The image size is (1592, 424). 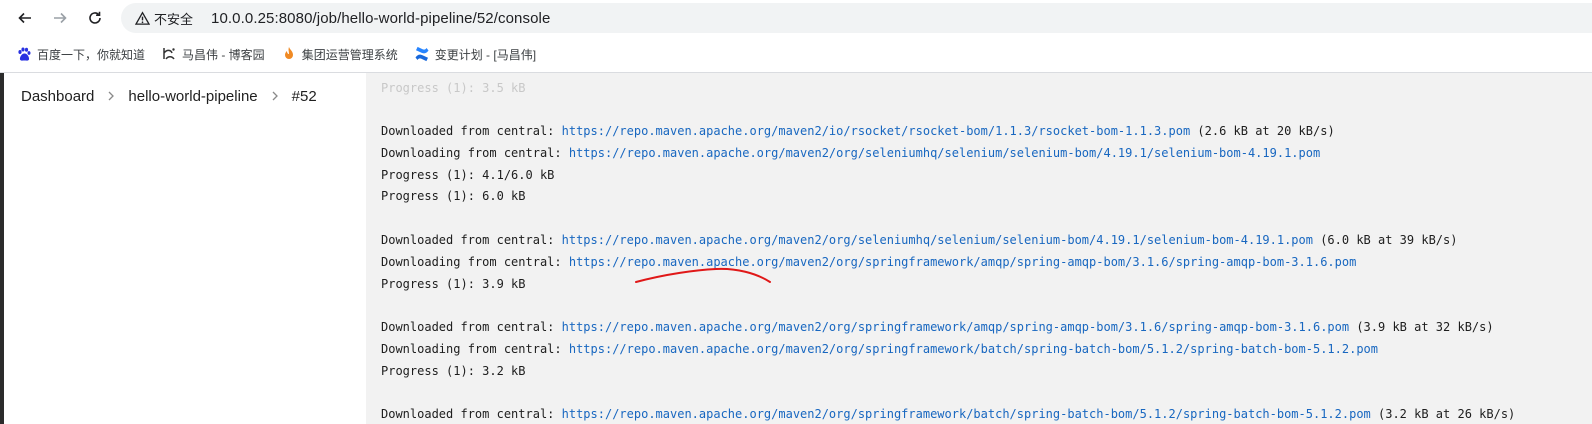 I want to click on reload-button, so click(x=95, y=18).